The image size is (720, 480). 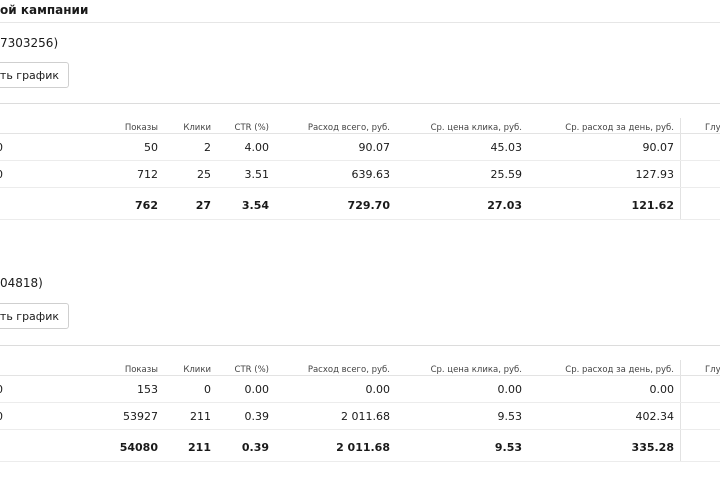 I want to click on total-spend: 729.70, so click(x=368, y=205).